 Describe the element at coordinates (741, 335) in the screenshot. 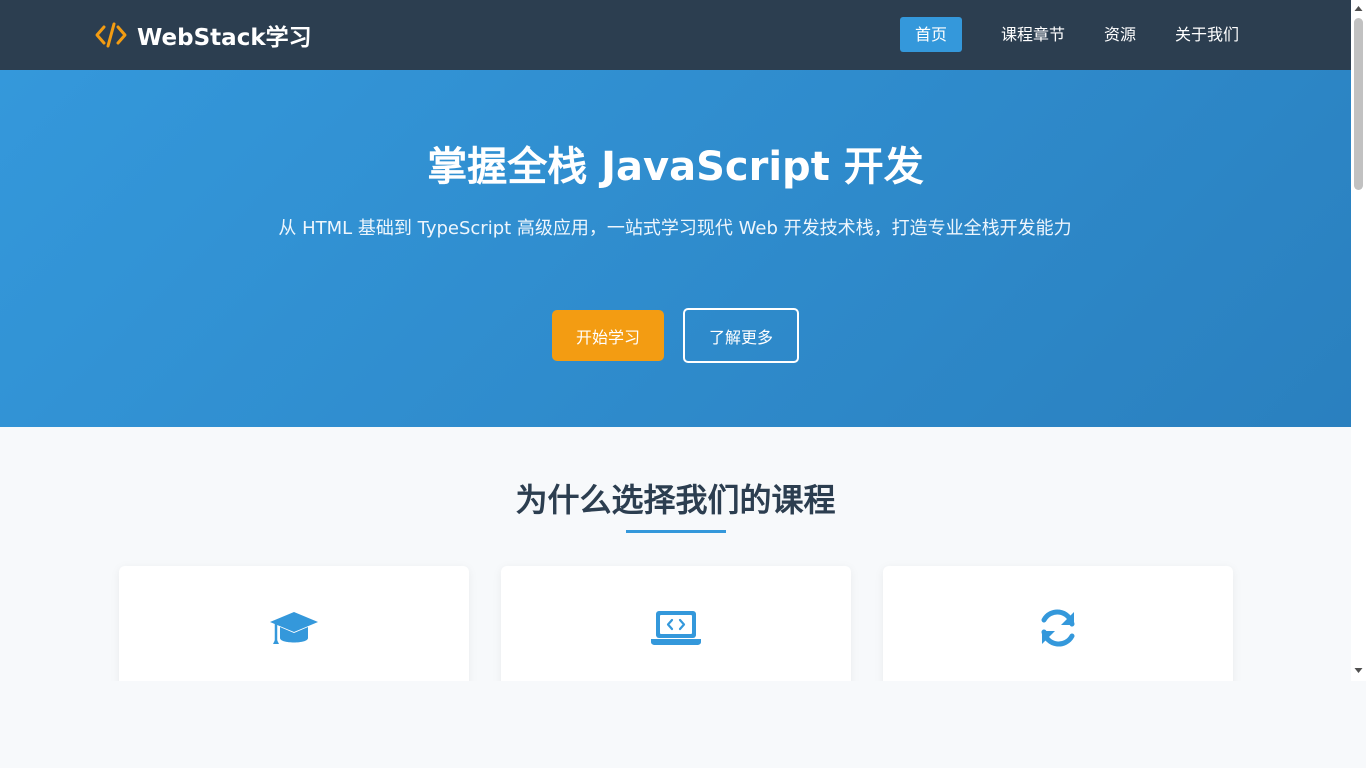

I see `learn-more-button: 了解更多` at that location.